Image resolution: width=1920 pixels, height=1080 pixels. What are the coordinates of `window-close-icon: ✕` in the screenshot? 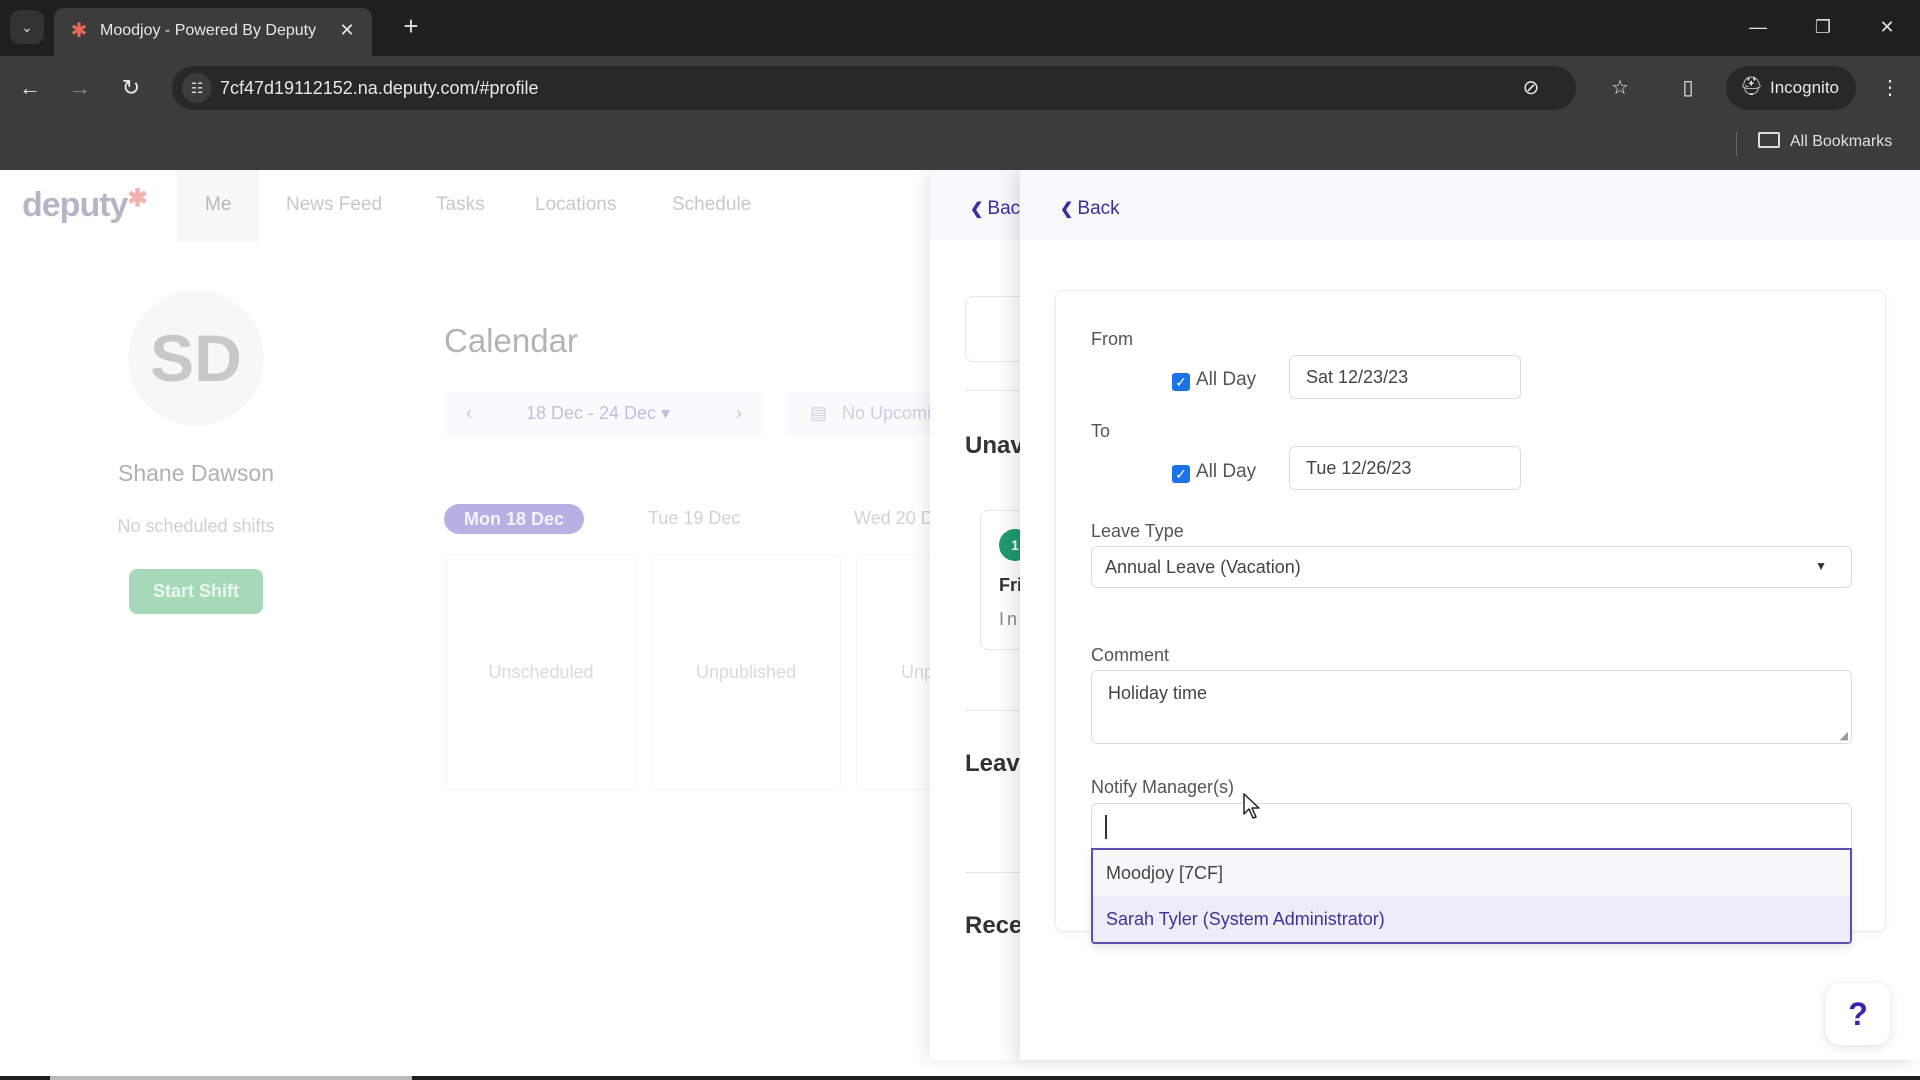 It's located at (1887, 27).